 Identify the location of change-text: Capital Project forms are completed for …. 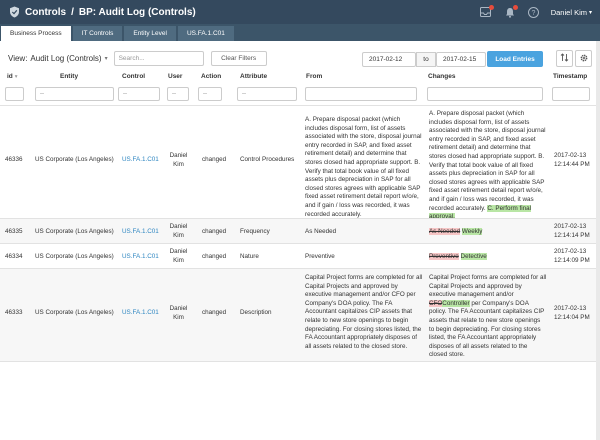
(488, 286).